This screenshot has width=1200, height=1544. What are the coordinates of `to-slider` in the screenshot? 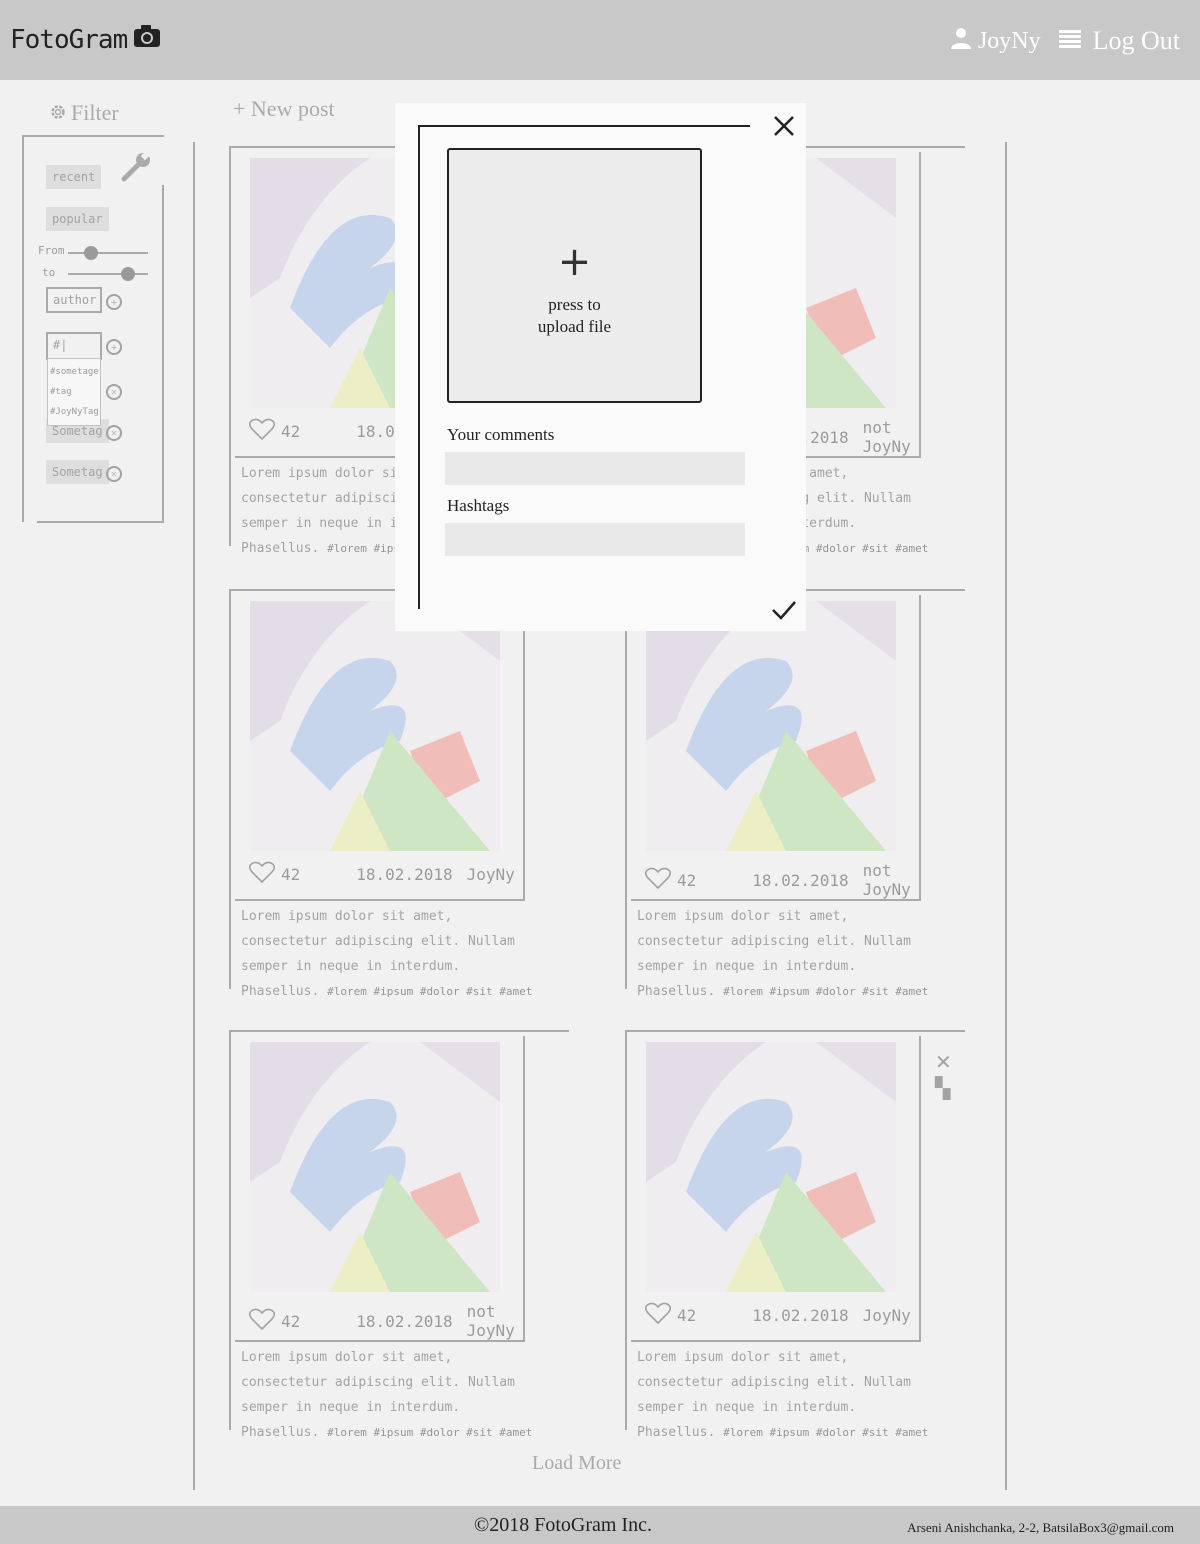 It's located at (108, 274).